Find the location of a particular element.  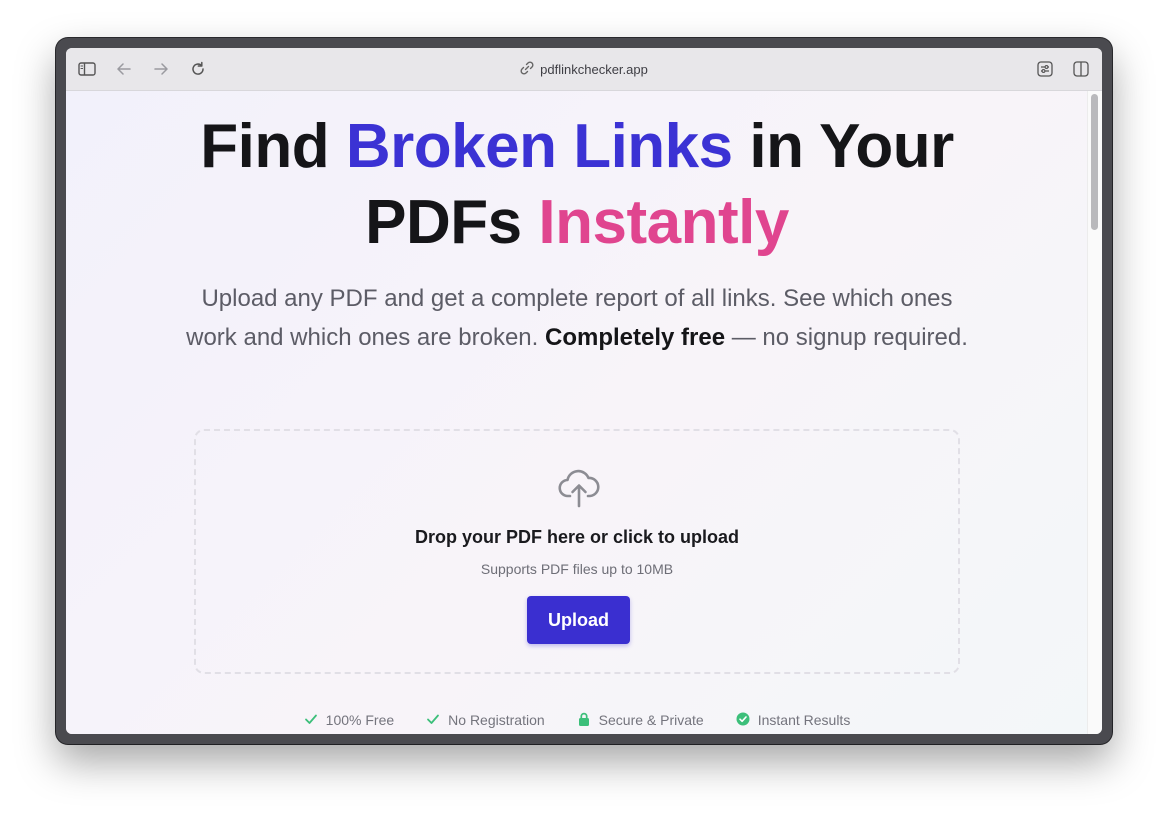

upload-button: Upload is located at coordinates (578, 620).